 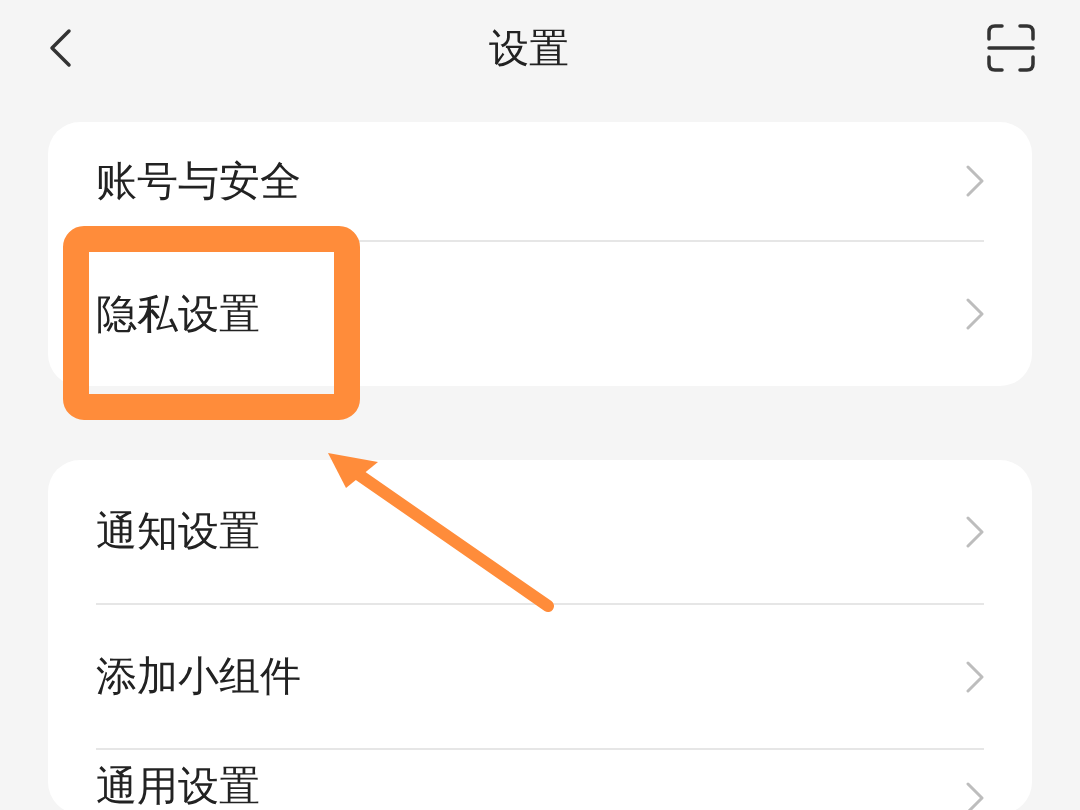 I want to click on settings-item: 隐私设置, so click(x=540, y=313).